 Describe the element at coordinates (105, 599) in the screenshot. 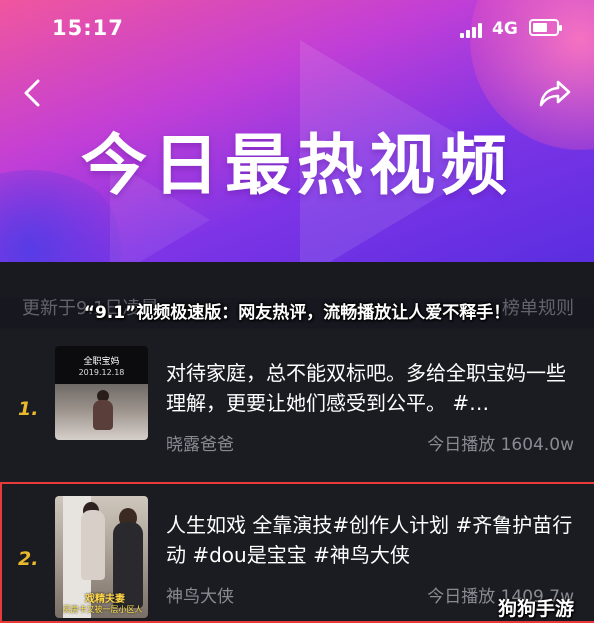

I see `thumbnail-caption: 戏精夫妻` at that location.